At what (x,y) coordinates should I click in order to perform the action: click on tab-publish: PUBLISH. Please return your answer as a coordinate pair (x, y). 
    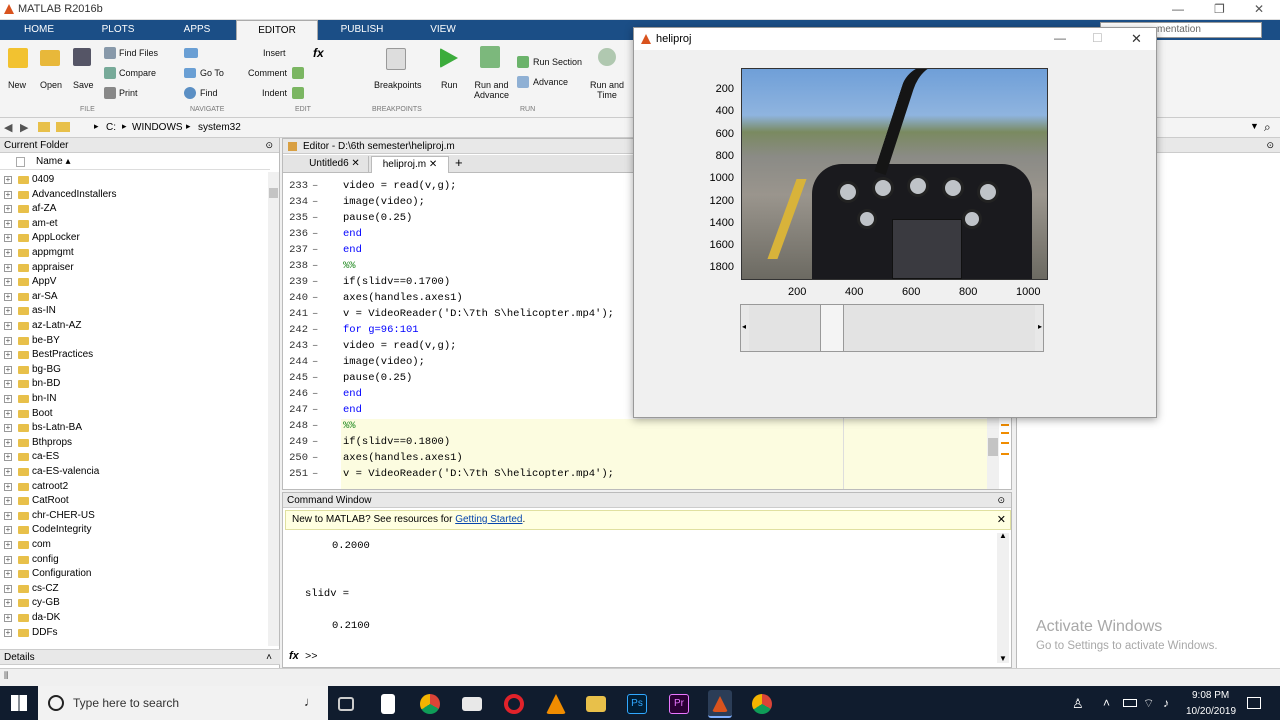
    Looking at the image, I should click on (362, 30).